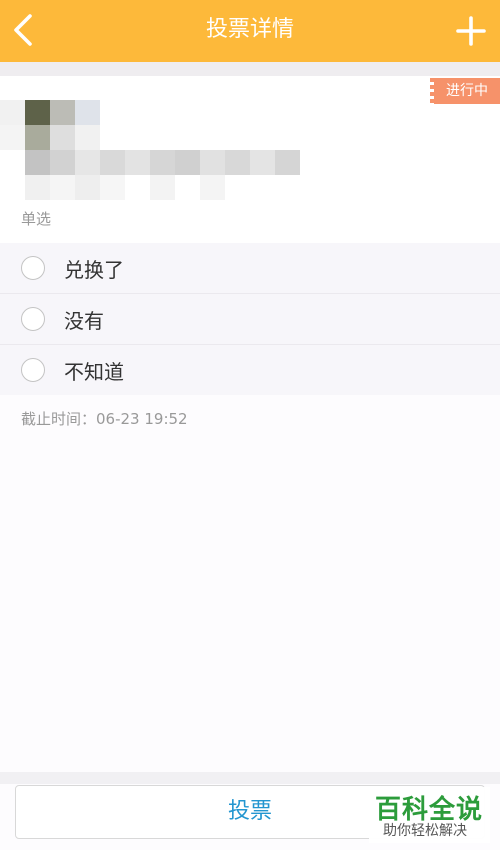 The image size is (500, 850). Describe the element at coordinates (429, 815) in the screenshot. I see `watermark-logo: 百科全说 助你轻松解决` at that location.